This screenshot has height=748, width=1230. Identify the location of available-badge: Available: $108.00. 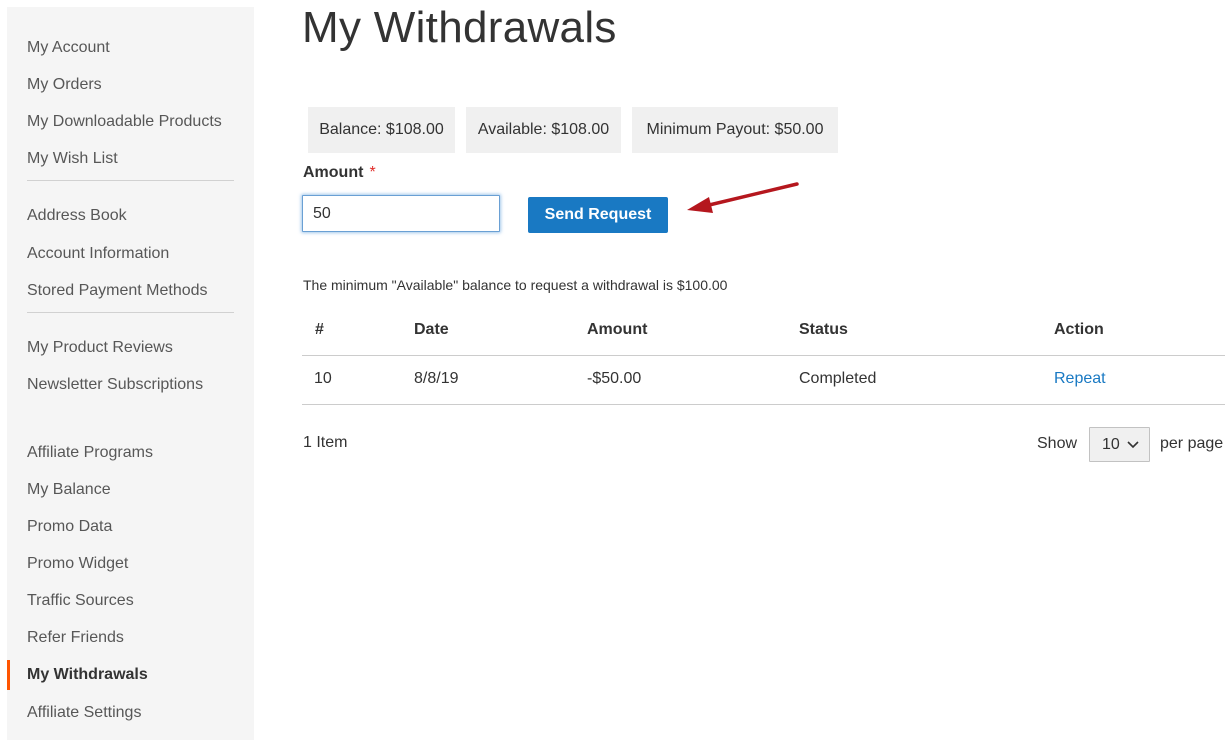
(543, 130).